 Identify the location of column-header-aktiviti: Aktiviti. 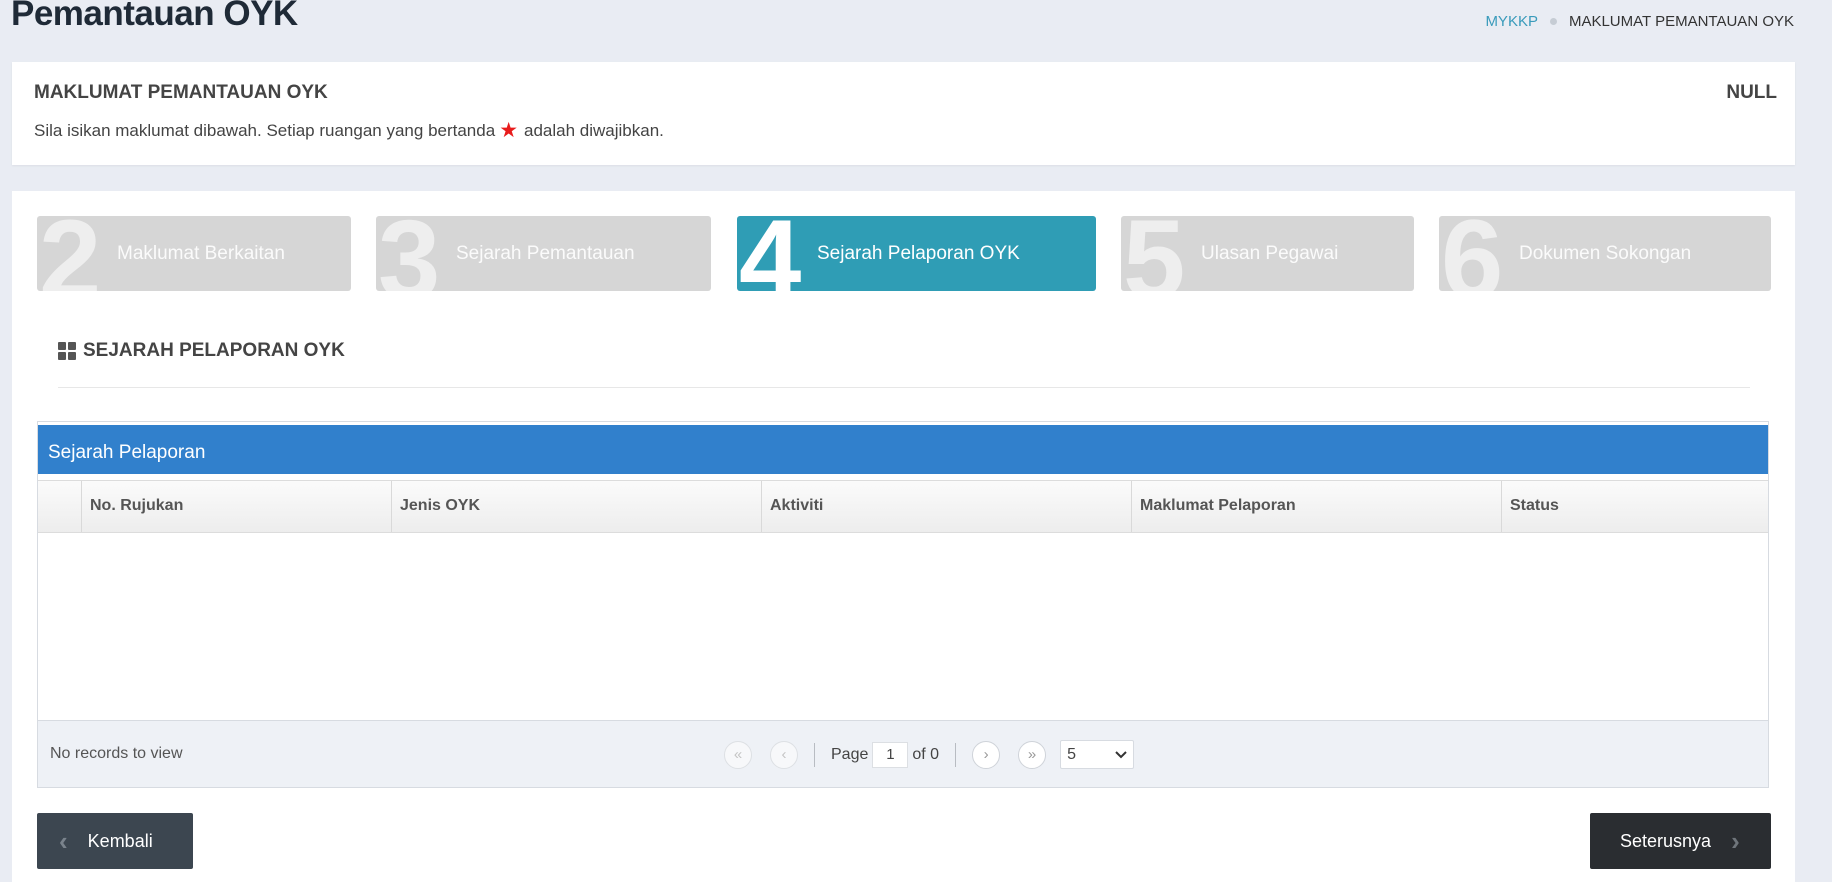
(947, 506).